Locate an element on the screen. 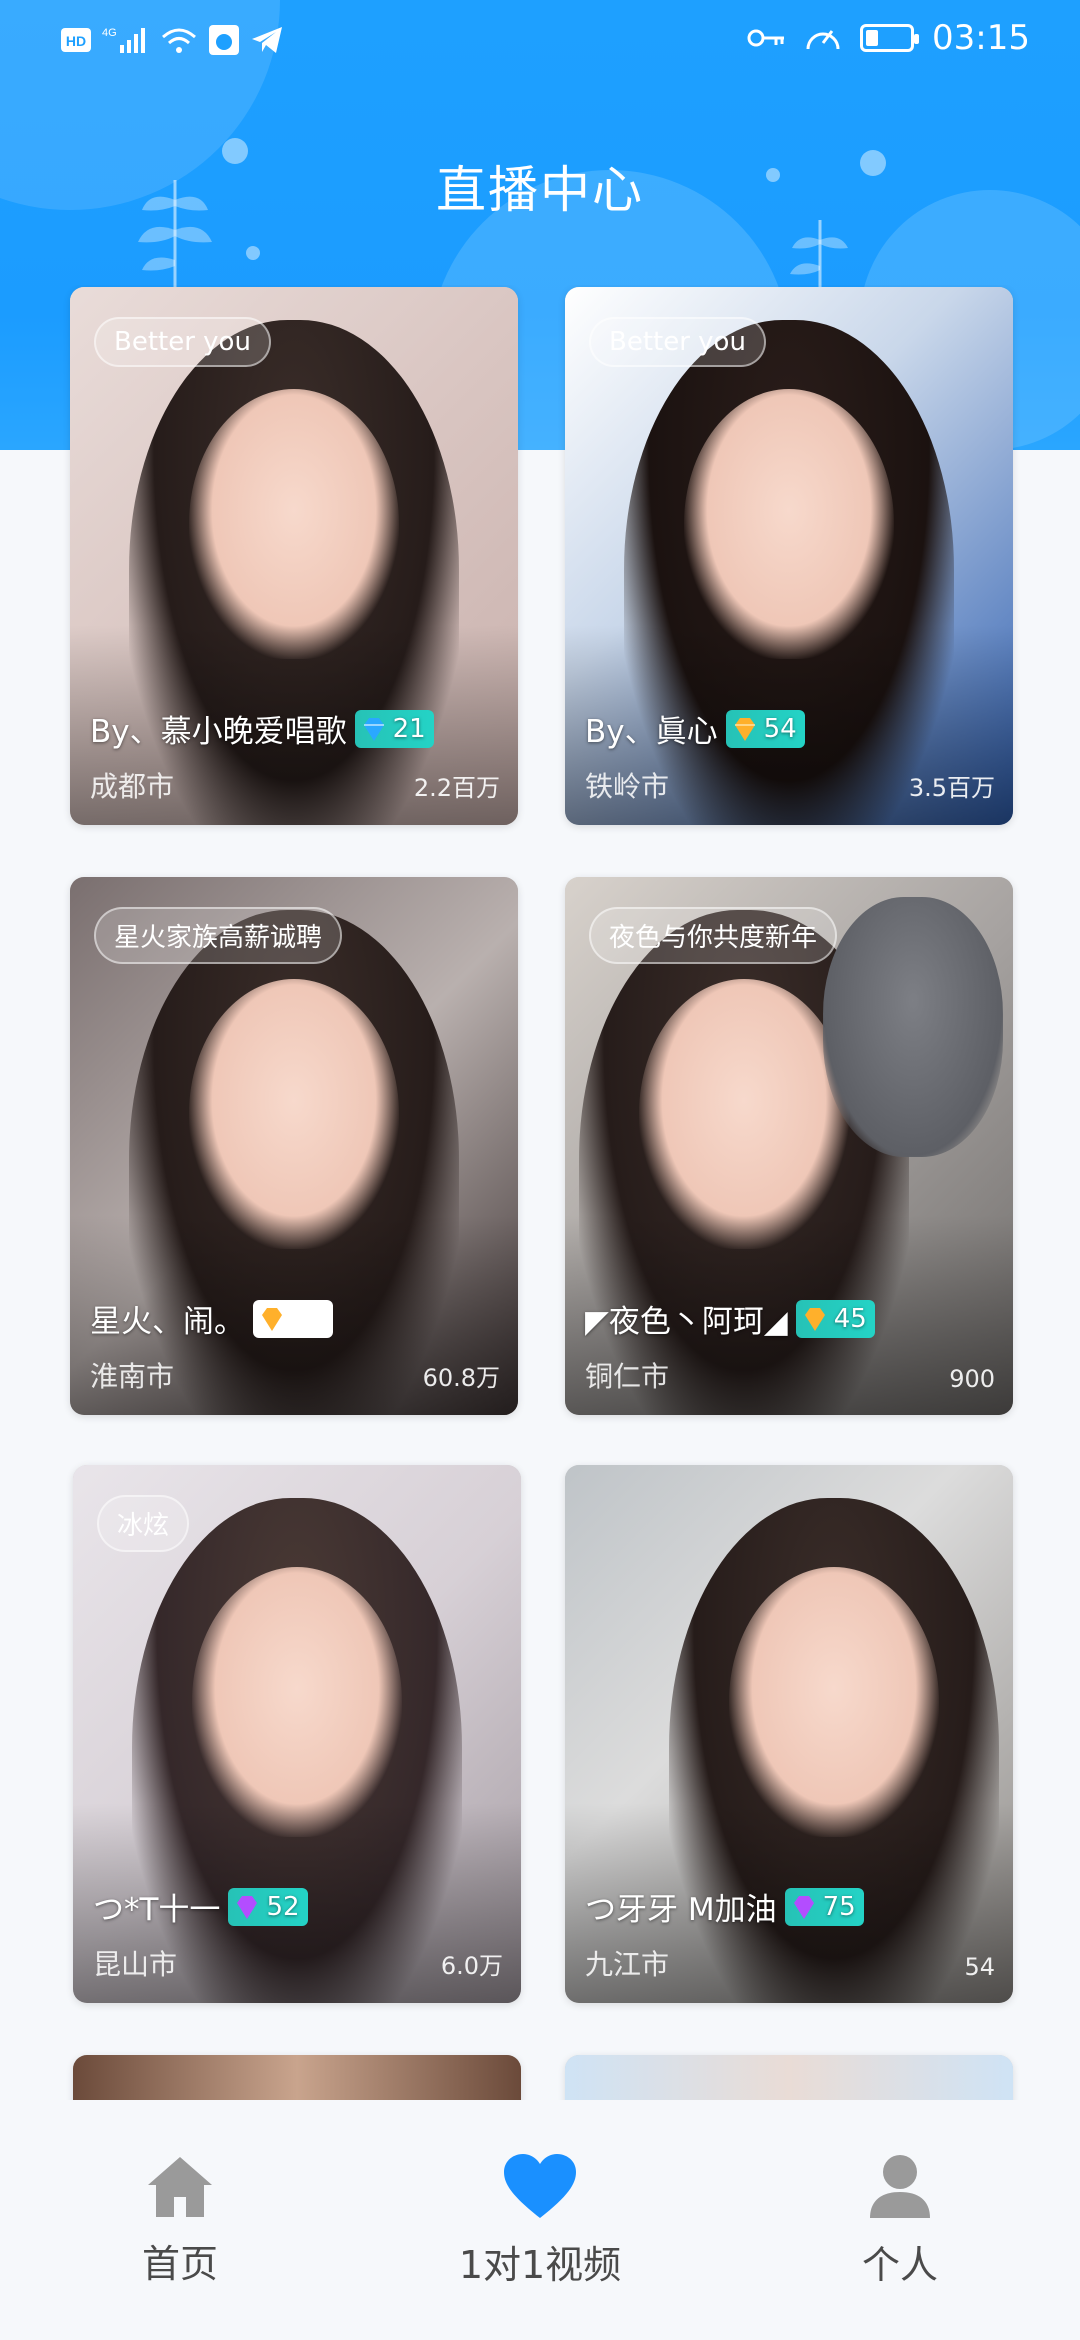 This screenshot has width=1080, height=2340. nav-label-home: 首页 is located at coordinates (179, 2263).